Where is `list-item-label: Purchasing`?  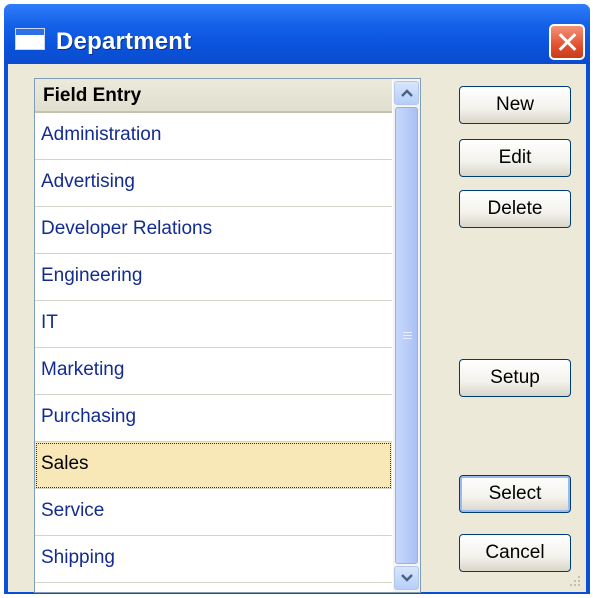
list-item-label: Purchasing is located at coordinates (89, 416).